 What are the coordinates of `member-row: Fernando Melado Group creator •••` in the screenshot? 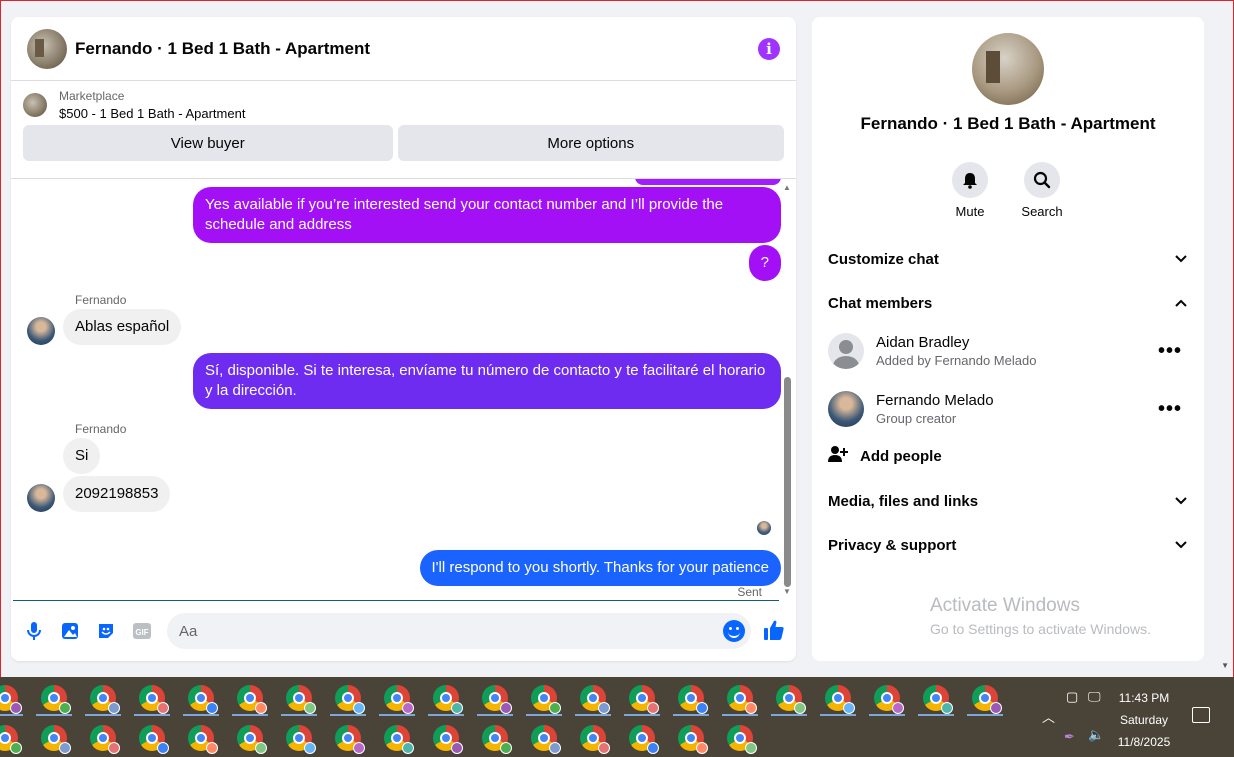 It's located at (1008, 409).